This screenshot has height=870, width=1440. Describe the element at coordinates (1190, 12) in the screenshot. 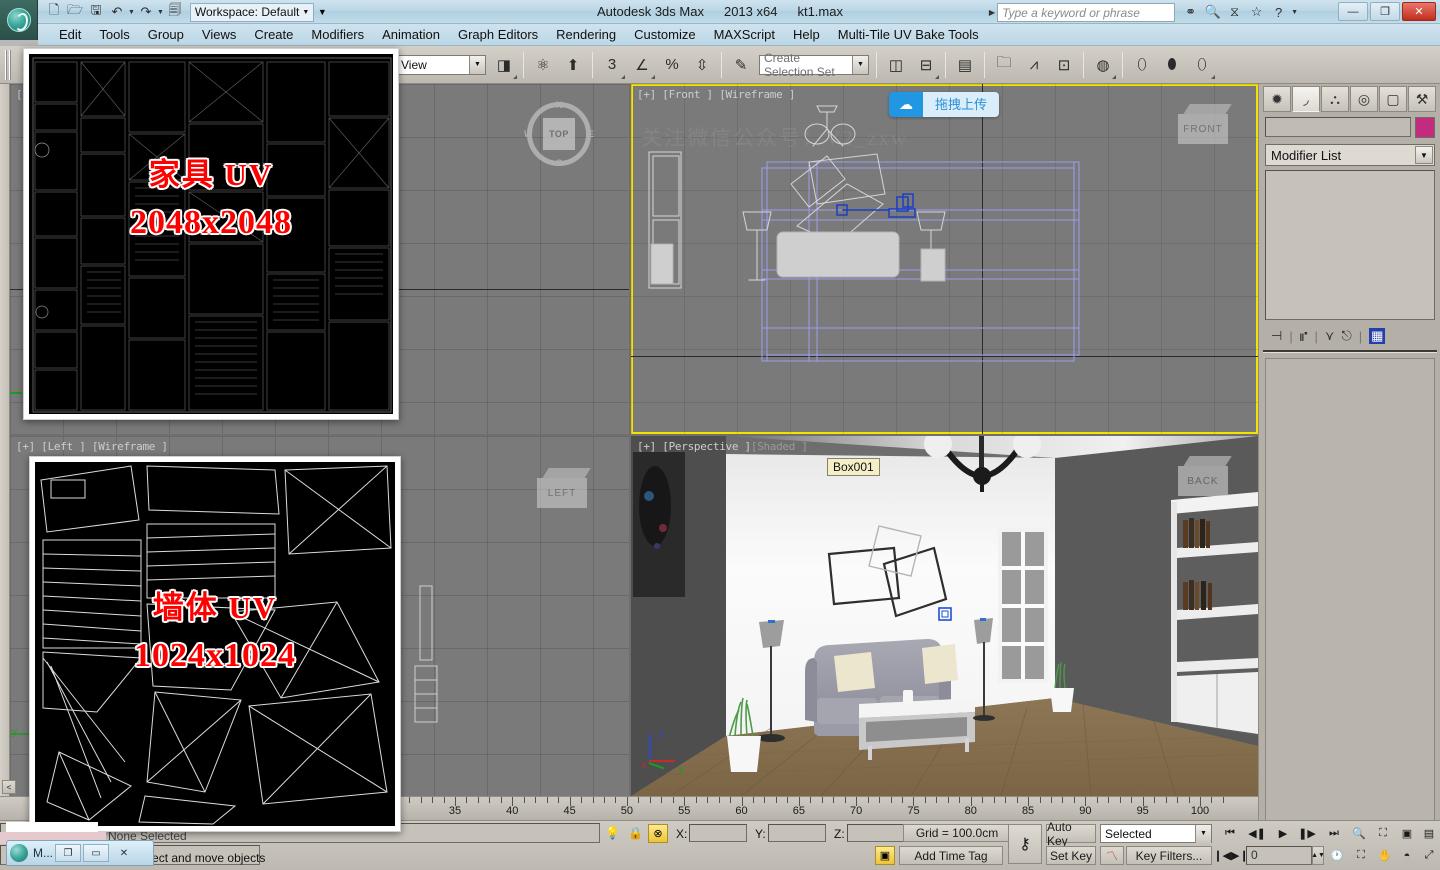

I see `binoculars-icon: ⚭` at that location.